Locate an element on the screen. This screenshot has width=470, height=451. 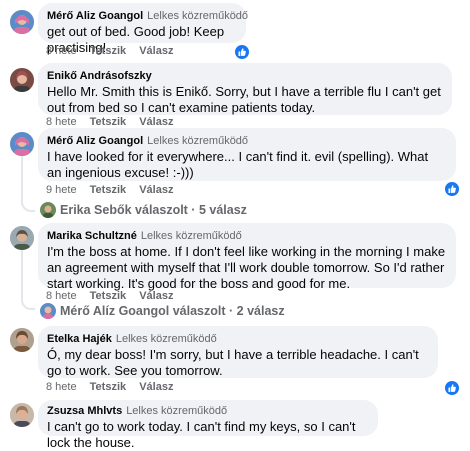
view-replies-link: Erika Sebők válaszolt · 5 válasz is located at coordinates (143, 210).